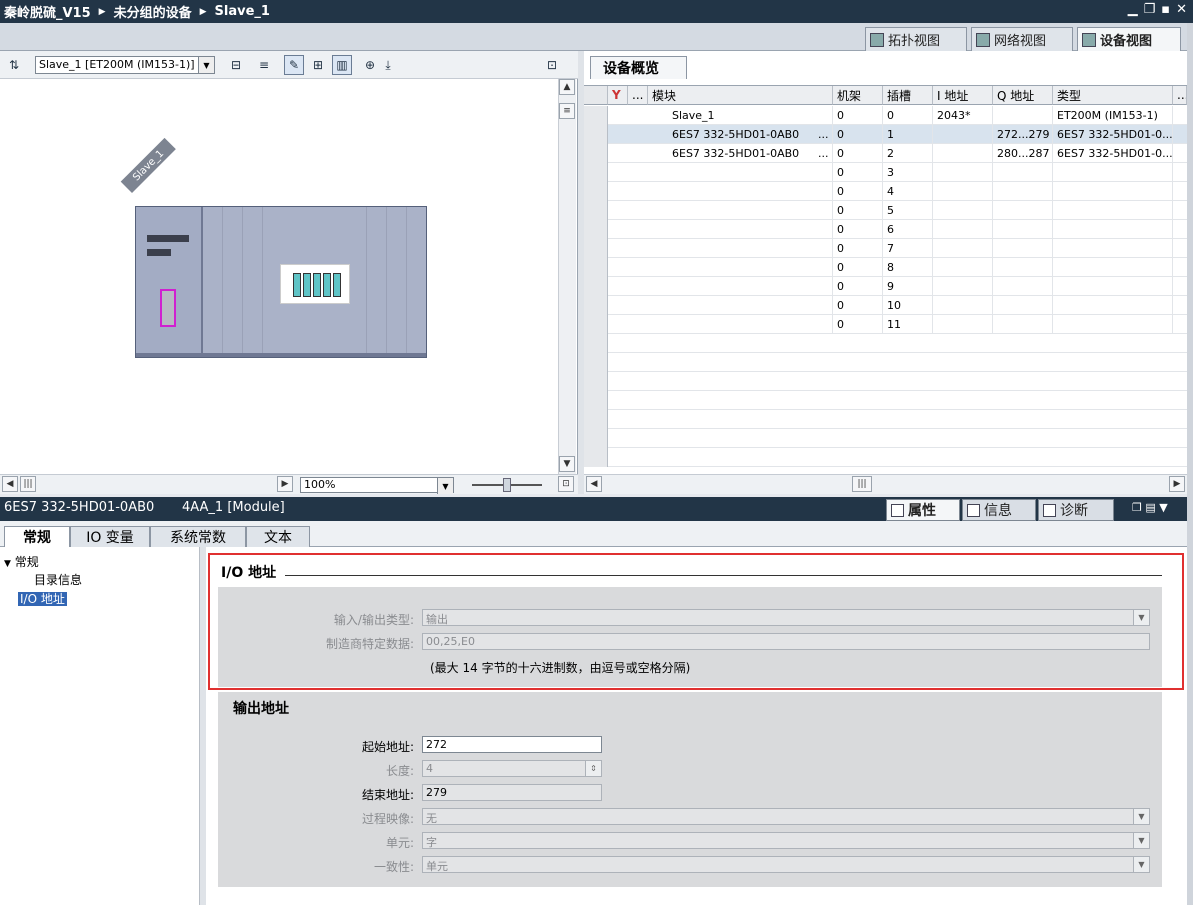 The width and height of the screenshot is (1193, 905). What do you see at coordinates (1113, 115) in the screenshot?
I see `table-cell-type: ET200M (IM153-1)` at bounding box center [1113, 115].